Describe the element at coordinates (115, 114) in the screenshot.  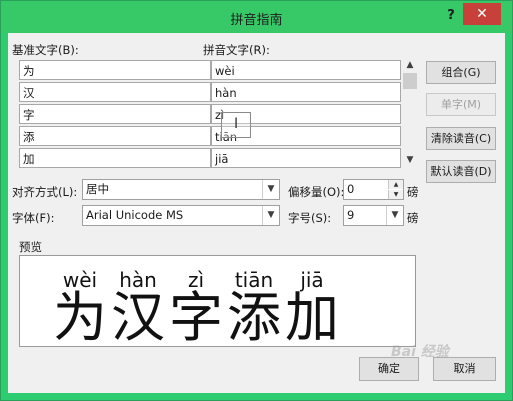
I see `base-text-cell: 字` at that location.